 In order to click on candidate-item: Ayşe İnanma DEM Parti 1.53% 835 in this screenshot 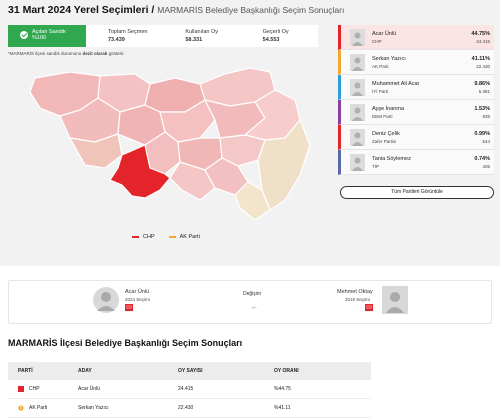, I will do `click(416, 112)`.